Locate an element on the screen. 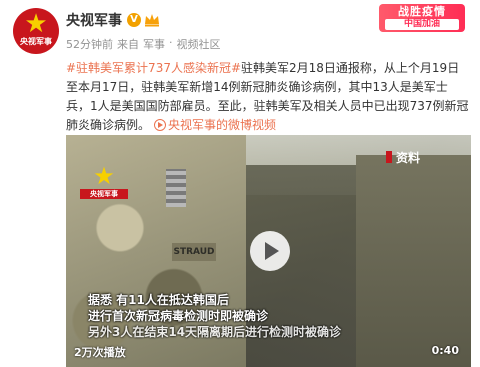 This screenshot has height=367, width=480. campaign-banner: 战胜疫情 中国加油 is located at coordinates (422, 18).